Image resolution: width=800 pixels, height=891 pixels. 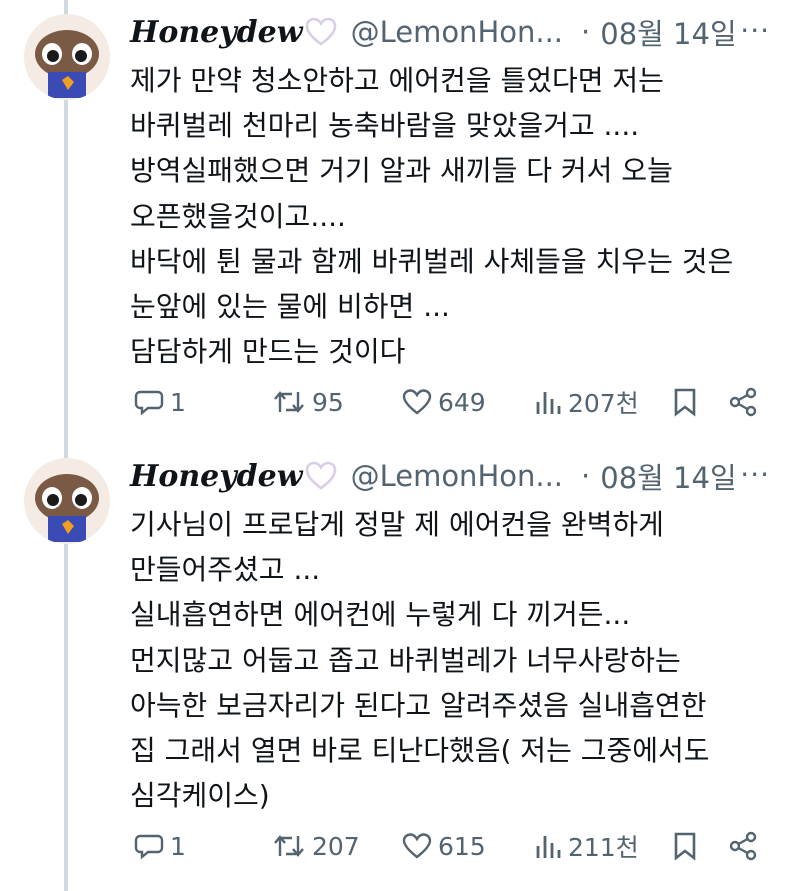 I want to click on like-count: 649, so click(x=462, y=402).